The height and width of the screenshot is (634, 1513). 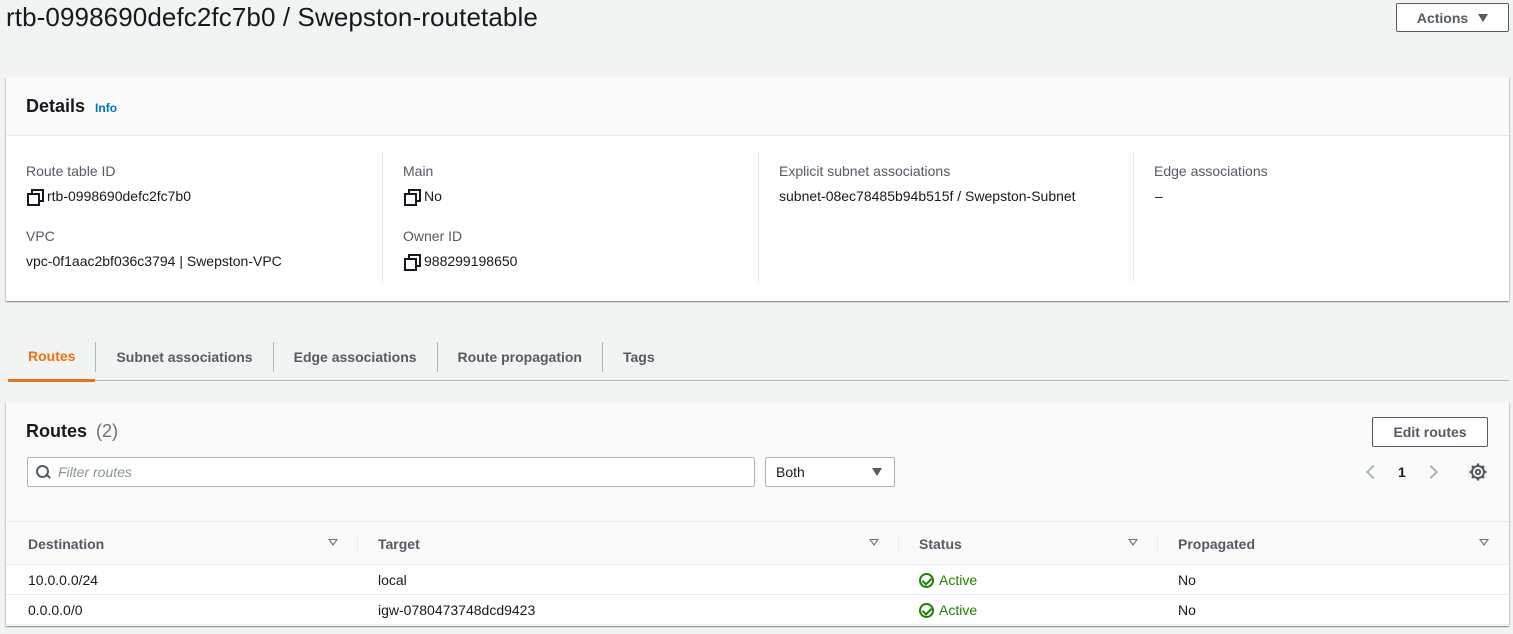 I want to click on pagination: 1, so click(x=1402, y=472).